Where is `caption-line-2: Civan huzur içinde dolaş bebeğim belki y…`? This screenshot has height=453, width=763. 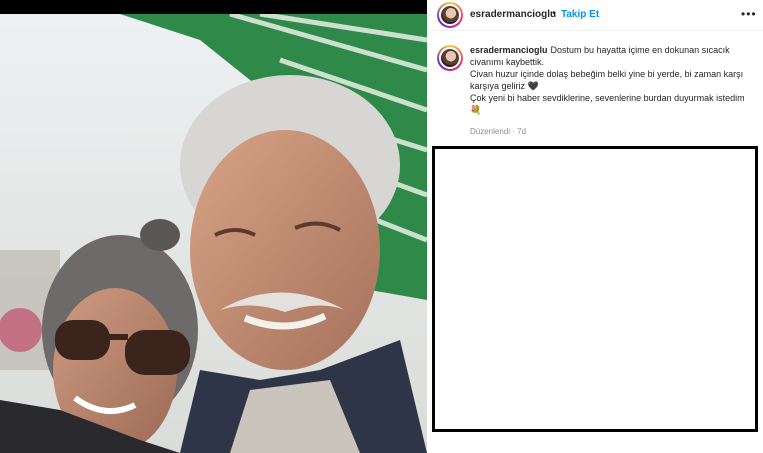
caption-line-2: Civan huzur içinde dolaş bebeğim belki y… is located at coordinates (607, 80).